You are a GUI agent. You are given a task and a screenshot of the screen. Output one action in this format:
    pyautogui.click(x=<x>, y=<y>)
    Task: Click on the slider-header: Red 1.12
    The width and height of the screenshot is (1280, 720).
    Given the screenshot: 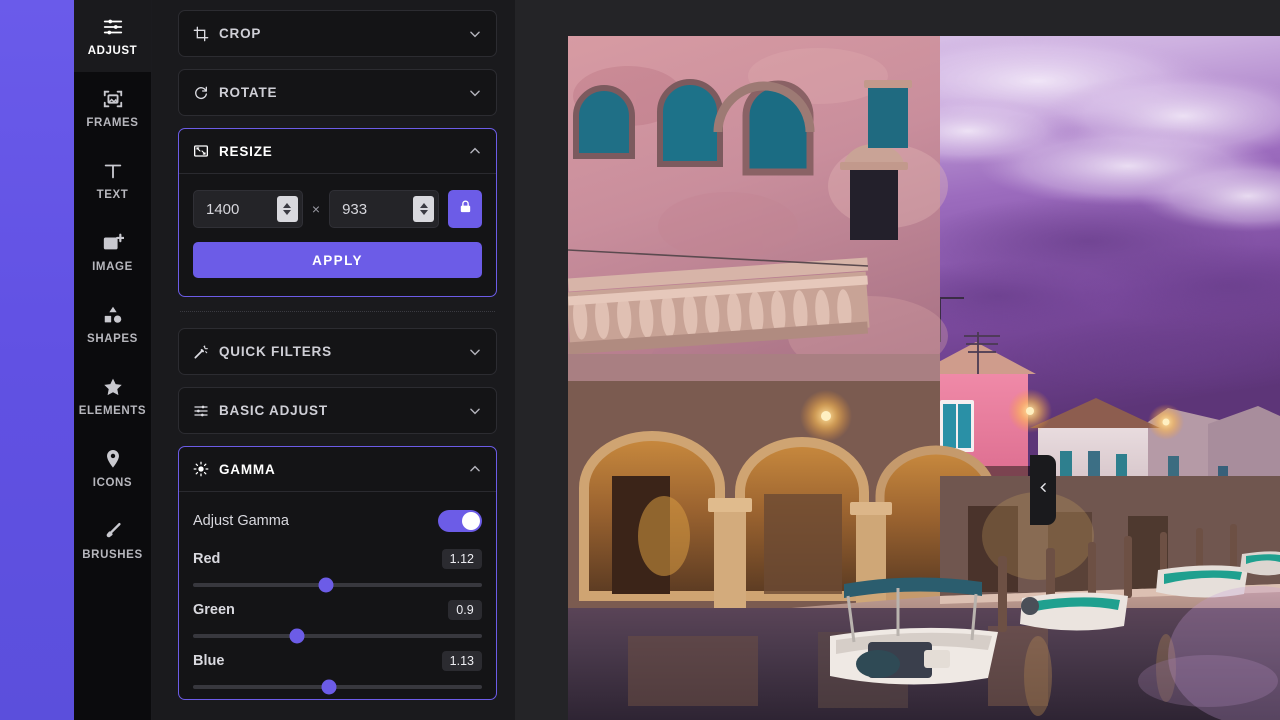 What is the action you would take?
    pyautogui.click(x=337, y=559)
    